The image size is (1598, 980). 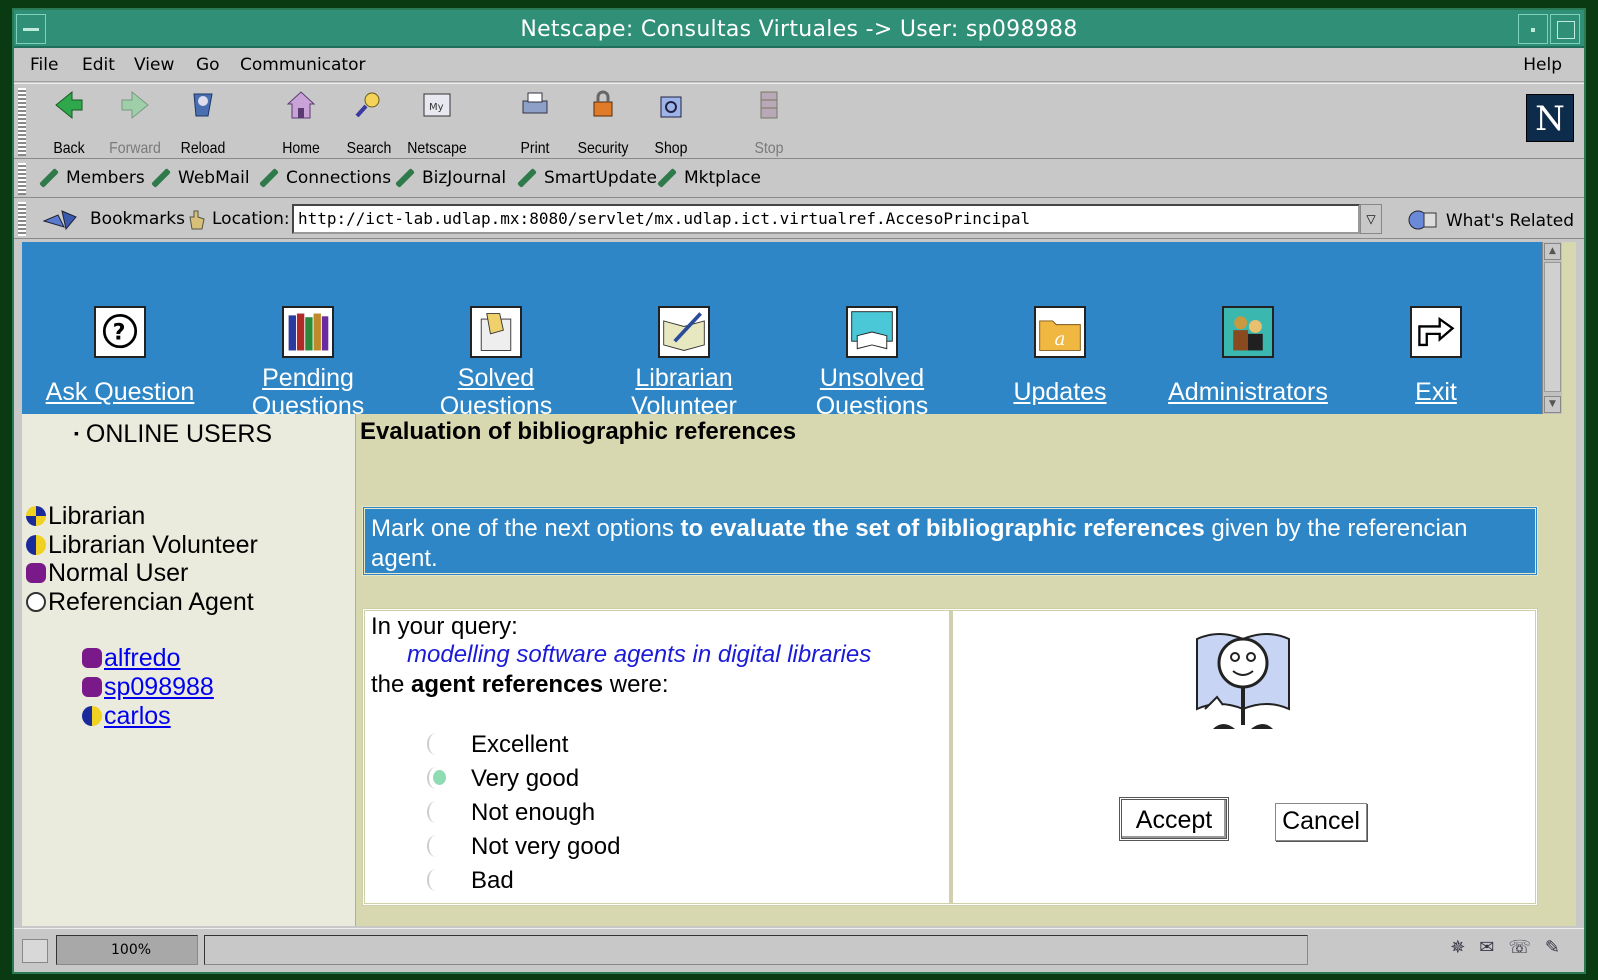 What do you see at coordinates (142, 545) in the screenshot?
I see `legend-librarian-volunteer: Librarian Volunteer` at bounding box center [142, 545].